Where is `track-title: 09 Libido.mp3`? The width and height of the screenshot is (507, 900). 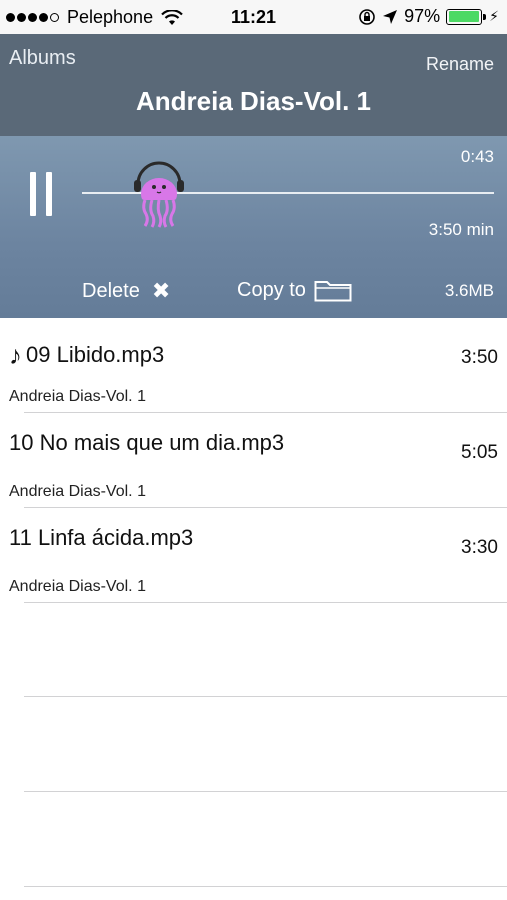 track-title: 09 Libido.mp3 is located at coordinates (95, 354).